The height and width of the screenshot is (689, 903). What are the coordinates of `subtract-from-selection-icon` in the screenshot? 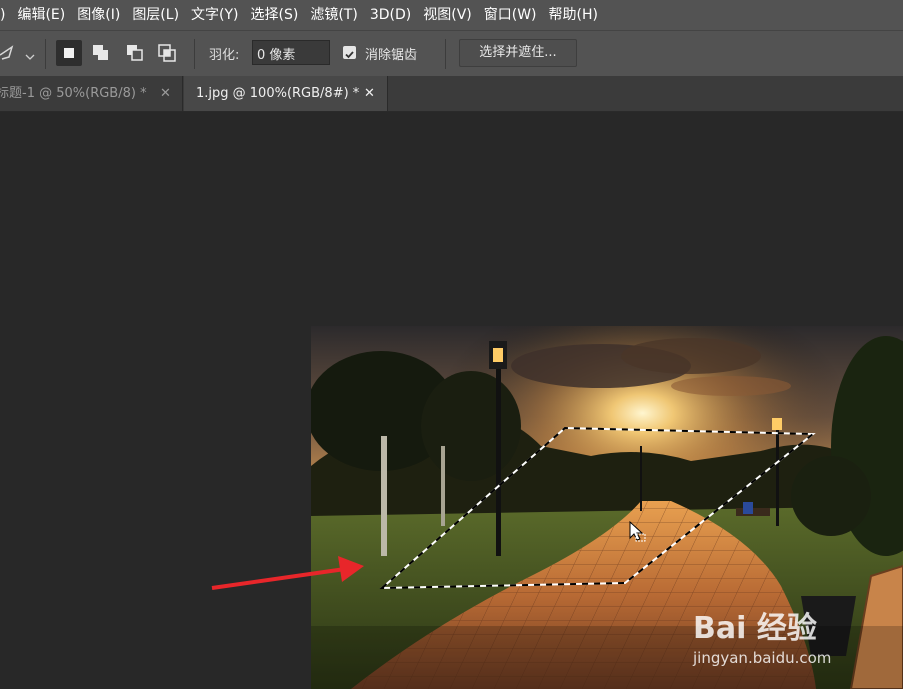 It's located at (135, 53).